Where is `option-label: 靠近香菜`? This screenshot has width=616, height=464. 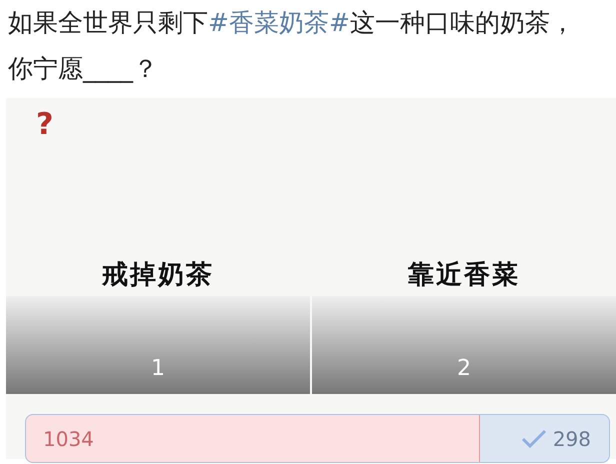
option-label: 靠近香菜 is located at coordinates (464, 275).